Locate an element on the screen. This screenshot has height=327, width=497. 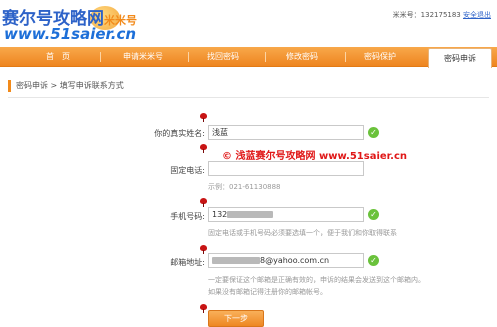
logo-url: www.51saier.cn is located at coordinates (70, 34).